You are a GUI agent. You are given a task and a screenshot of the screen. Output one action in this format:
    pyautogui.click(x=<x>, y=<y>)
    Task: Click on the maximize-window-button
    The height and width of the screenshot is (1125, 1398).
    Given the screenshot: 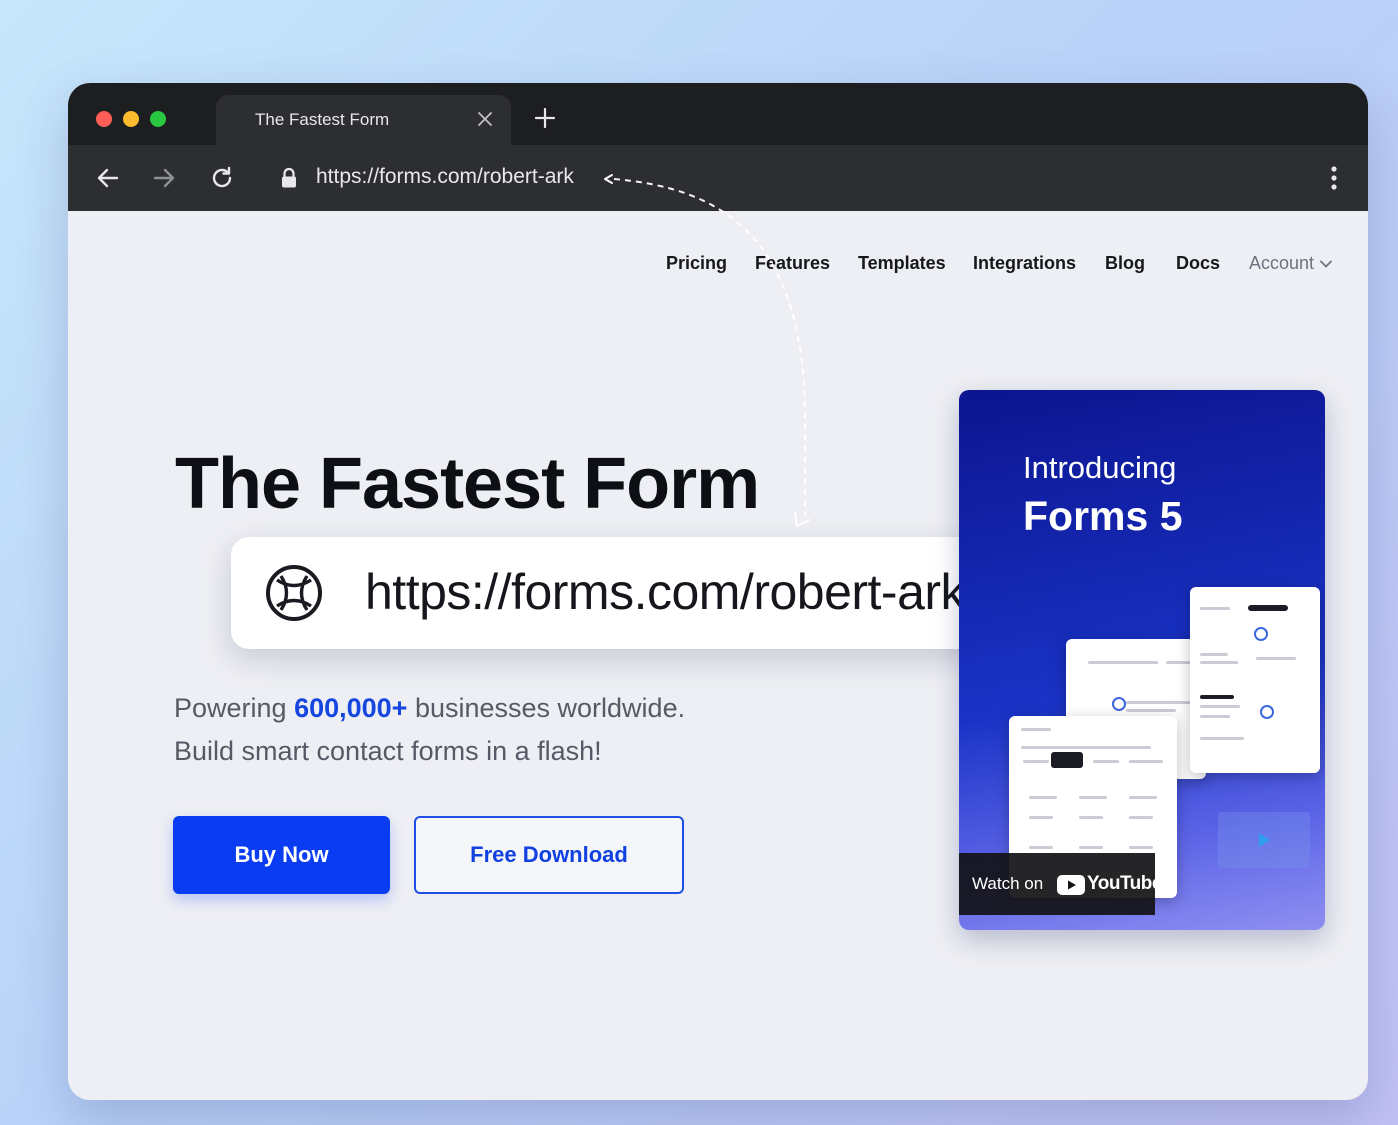 What is the action you would take?
    pyautogui.click(x=158, y=119)
    